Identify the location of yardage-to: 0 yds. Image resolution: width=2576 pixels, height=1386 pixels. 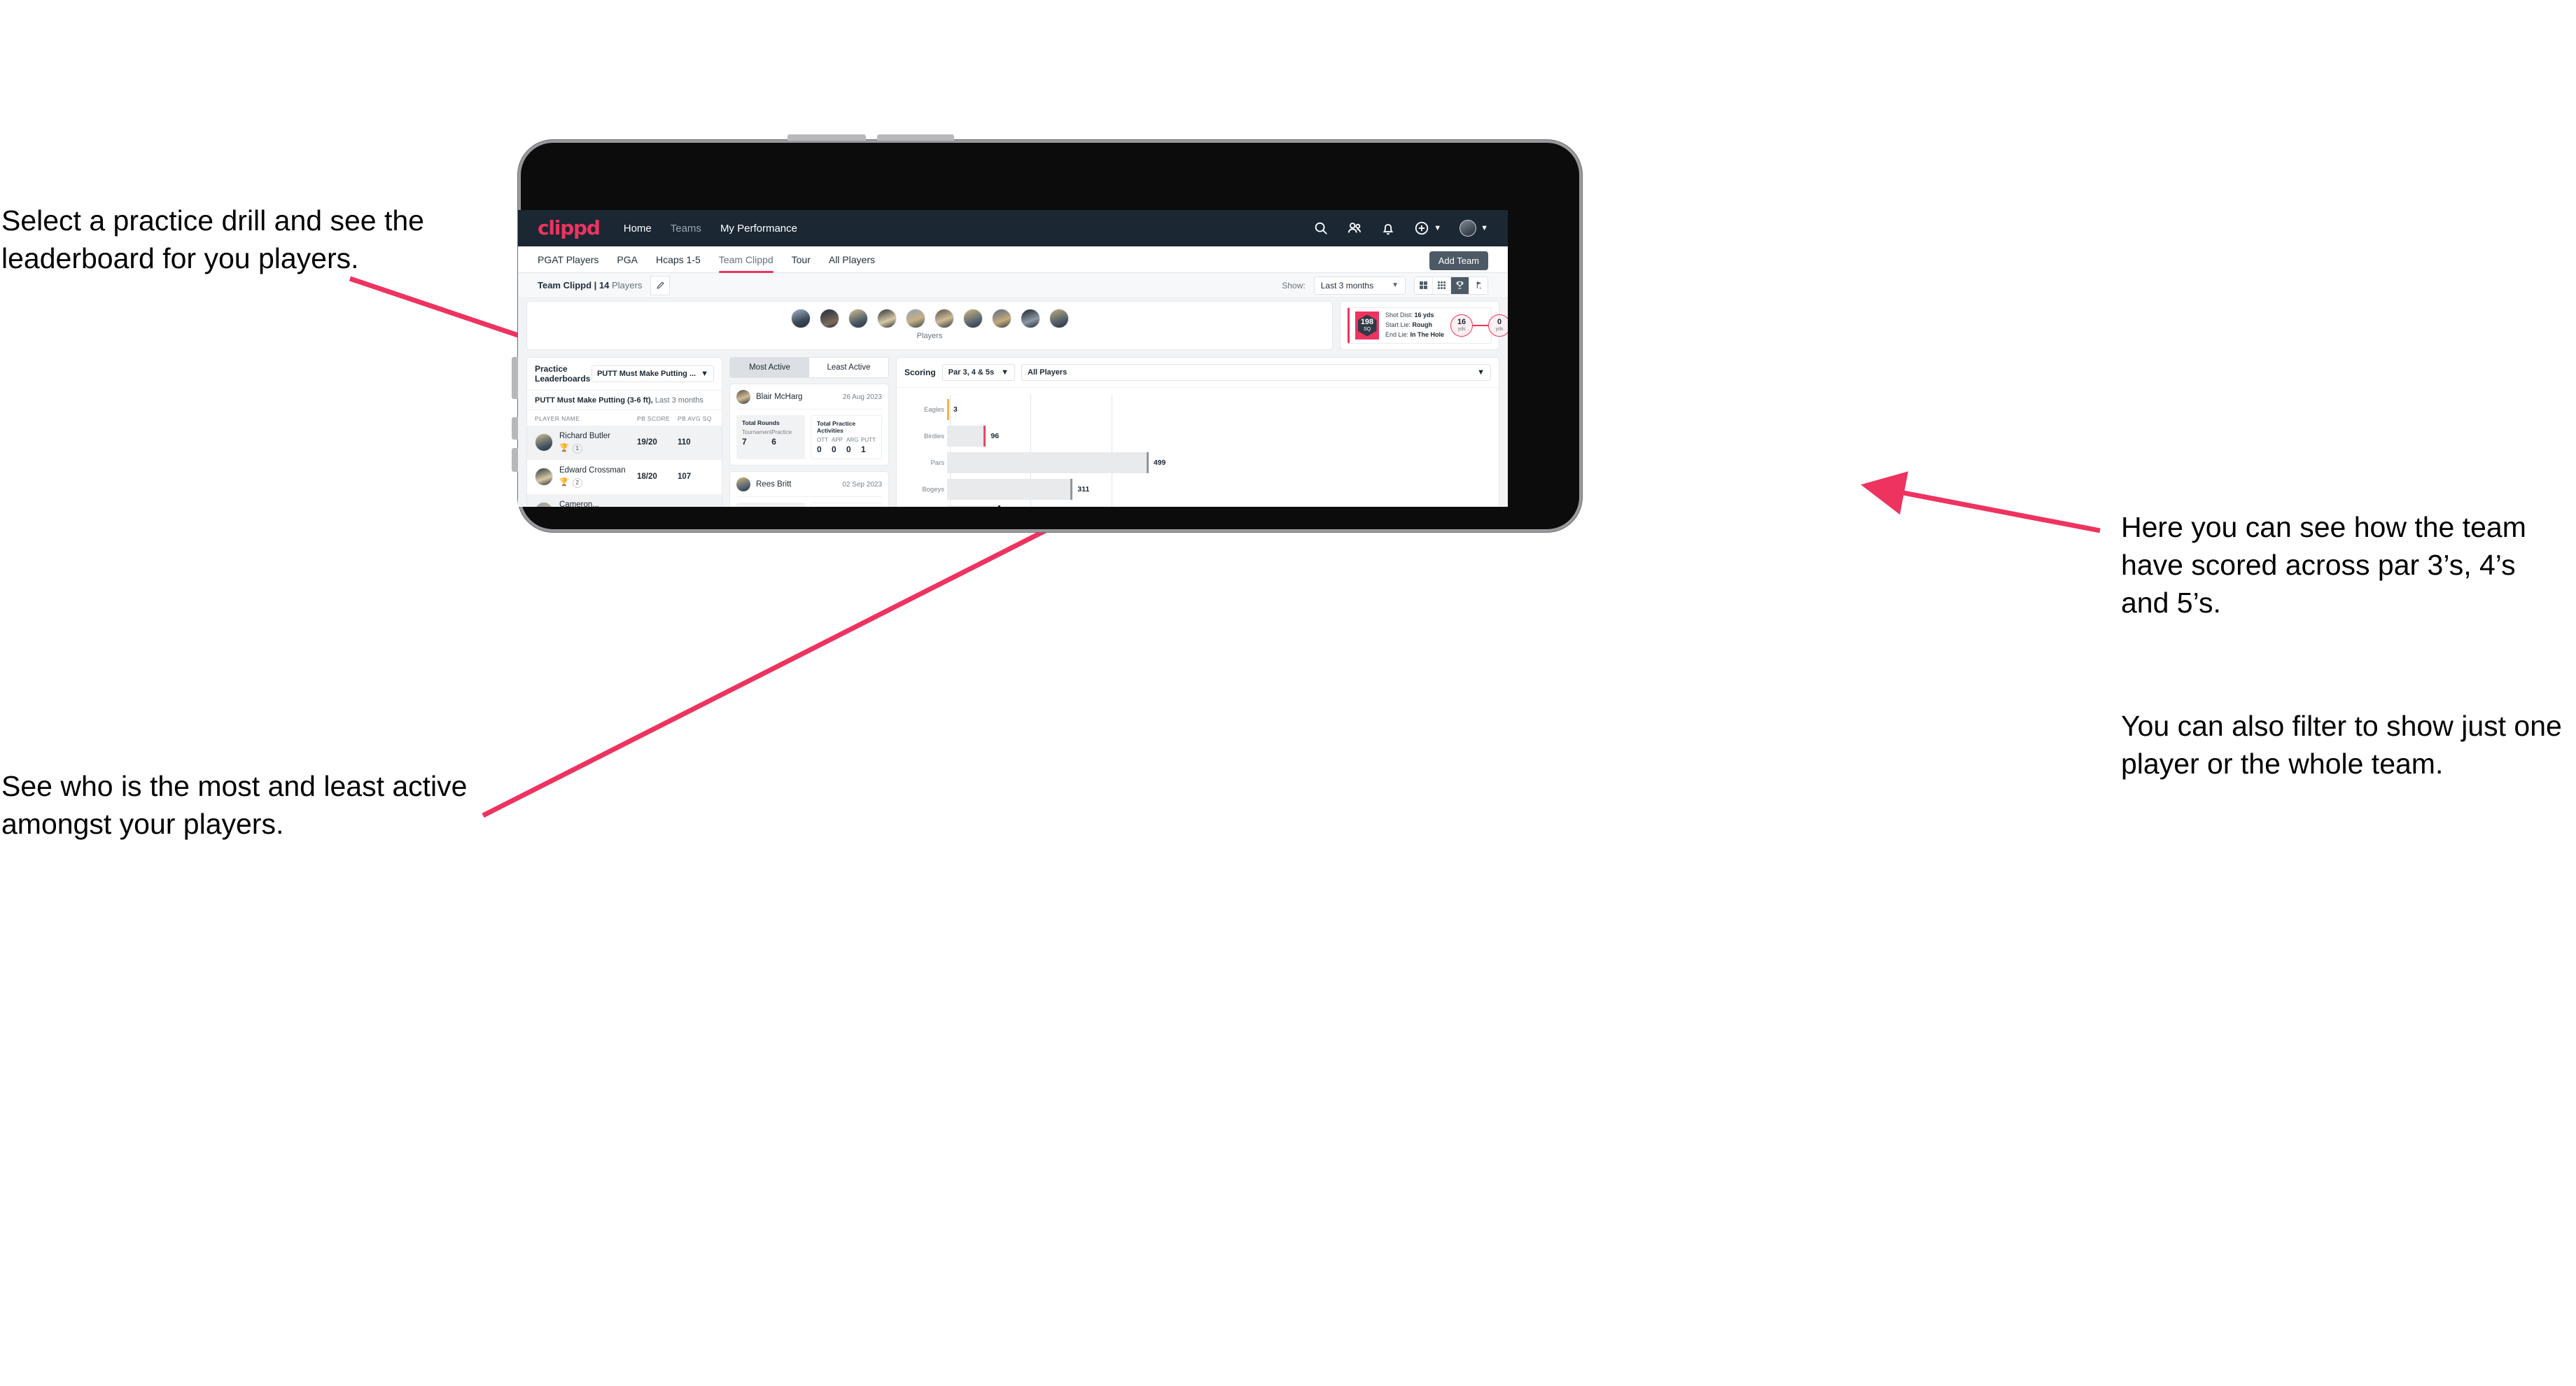
(1498, 325).